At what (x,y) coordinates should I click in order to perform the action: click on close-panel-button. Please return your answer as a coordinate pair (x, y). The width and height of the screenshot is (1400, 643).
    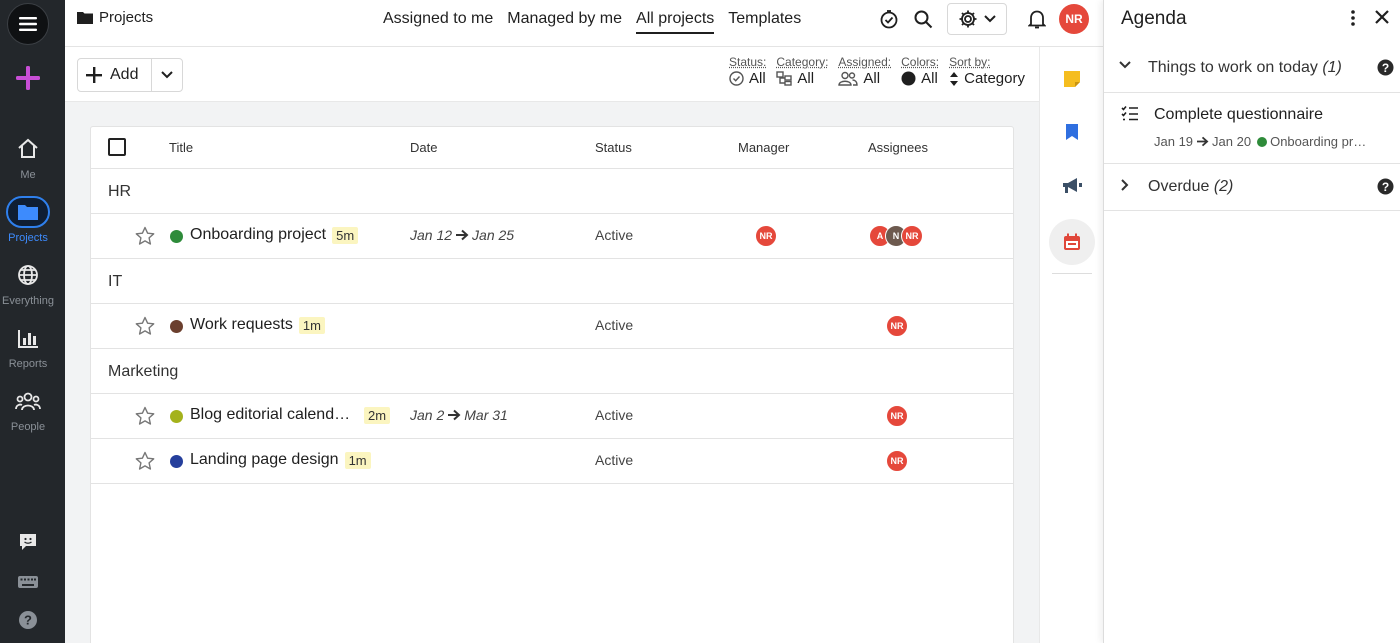
    Looking at the image, I should click on (1382, 19).